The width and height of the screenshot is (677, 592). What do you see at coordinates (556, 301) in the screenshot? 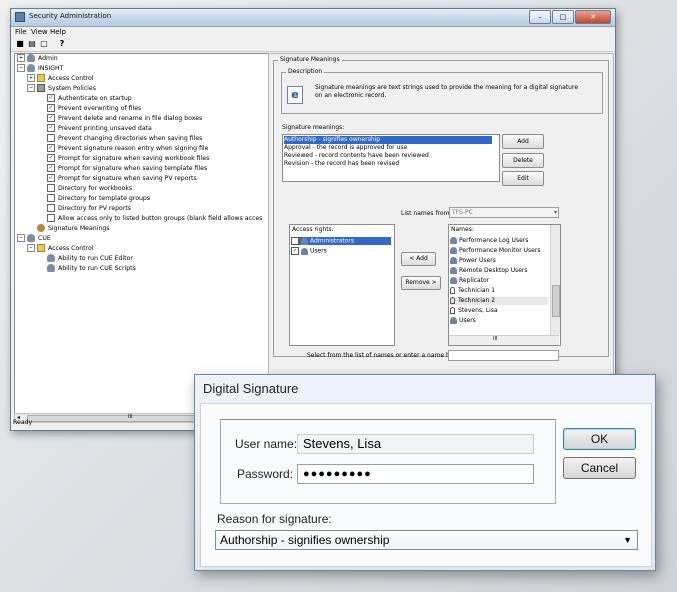
I see `scroll-thumb` at bounding box center [556, 301].